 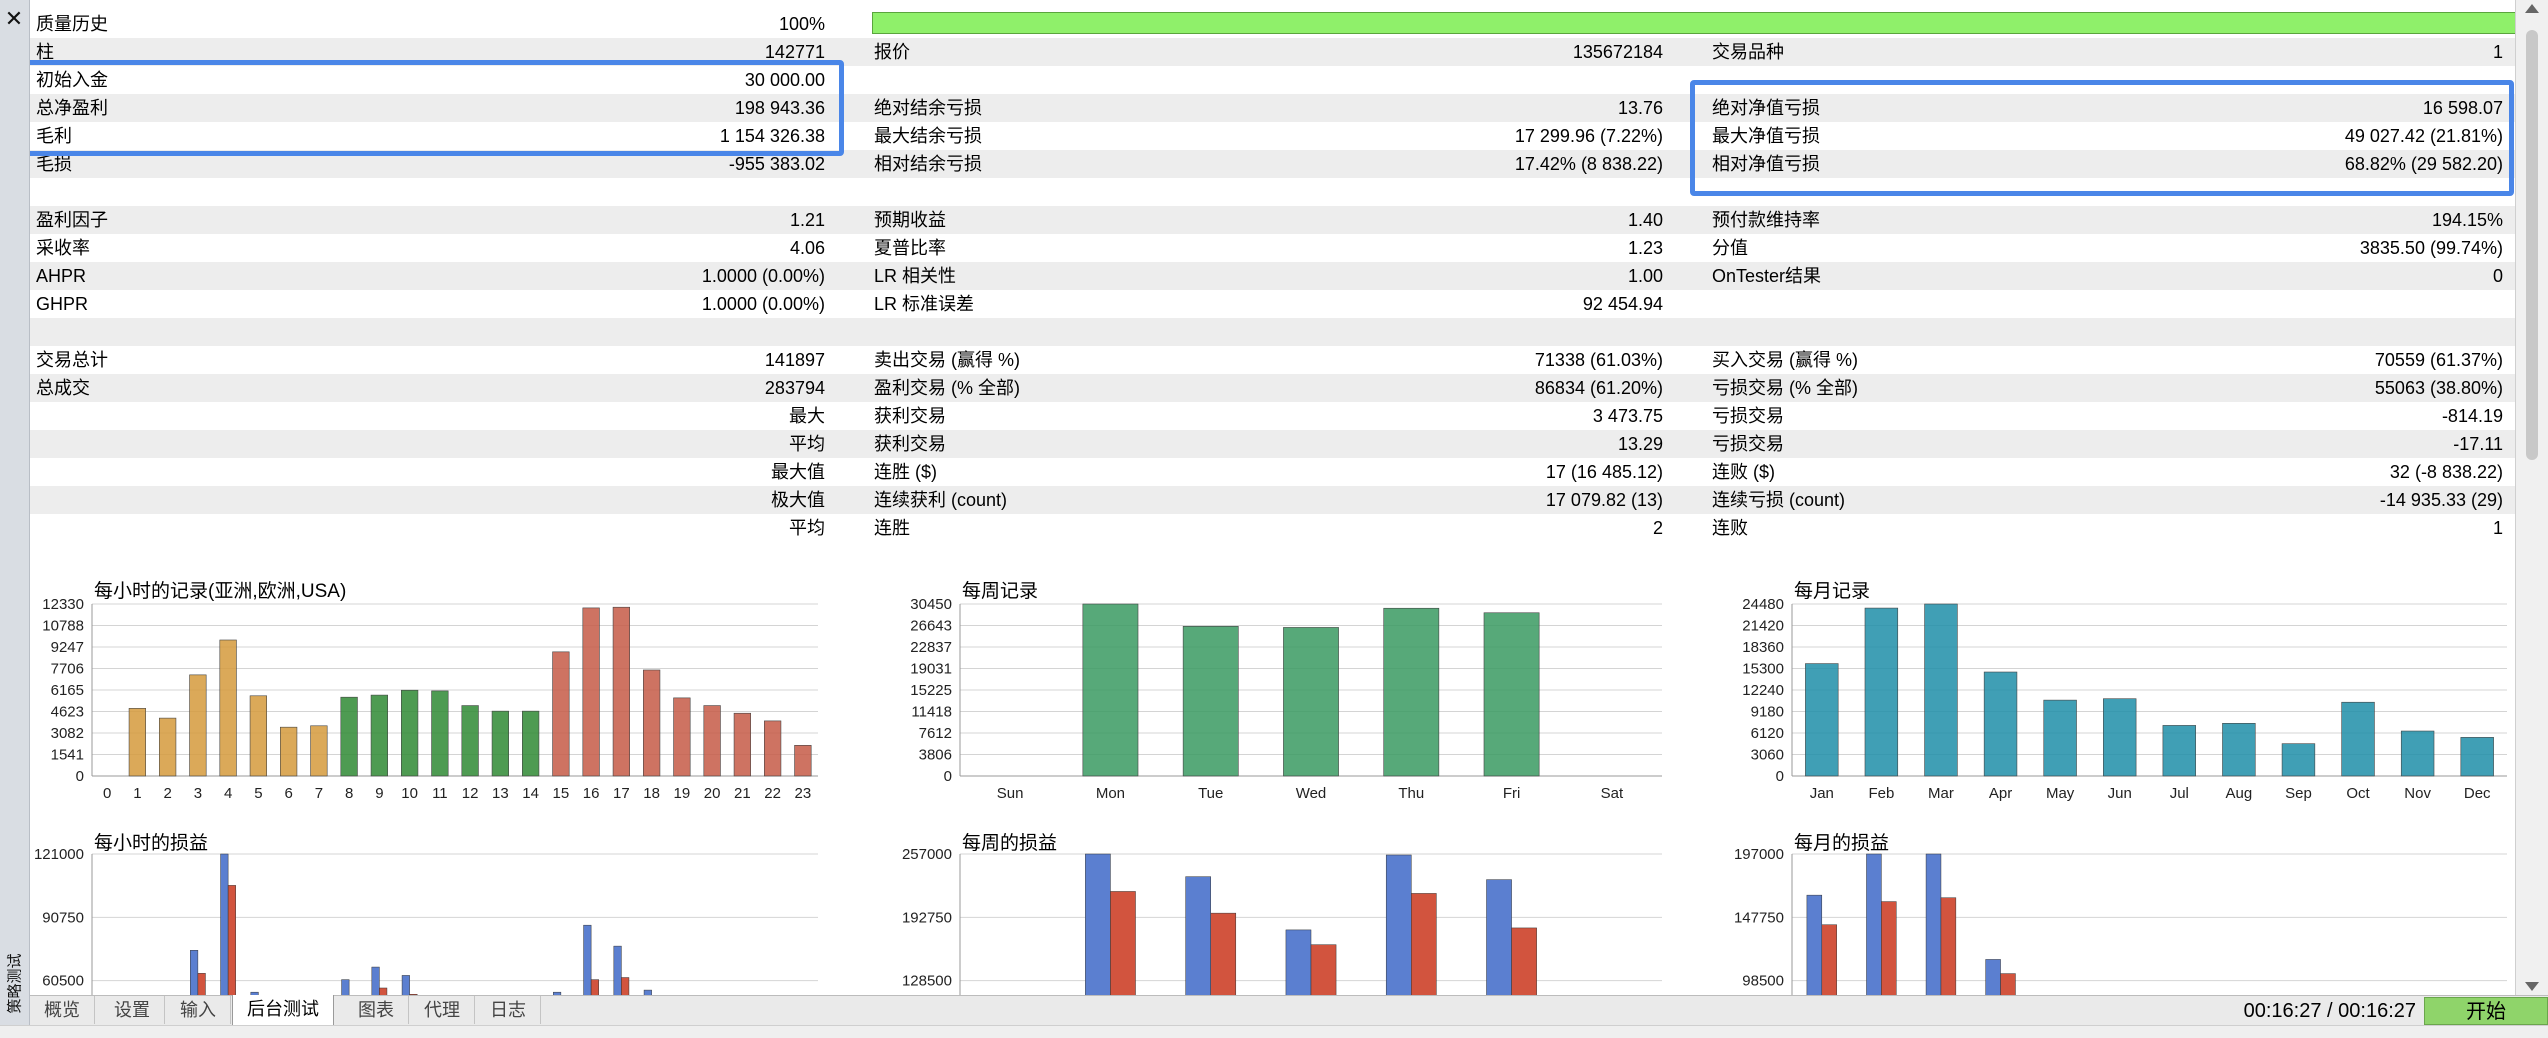 What do you see at coordinates (198, 1010) in the screenshot?
I see `tab-2: 输入` at bounding box center [198, 1010].